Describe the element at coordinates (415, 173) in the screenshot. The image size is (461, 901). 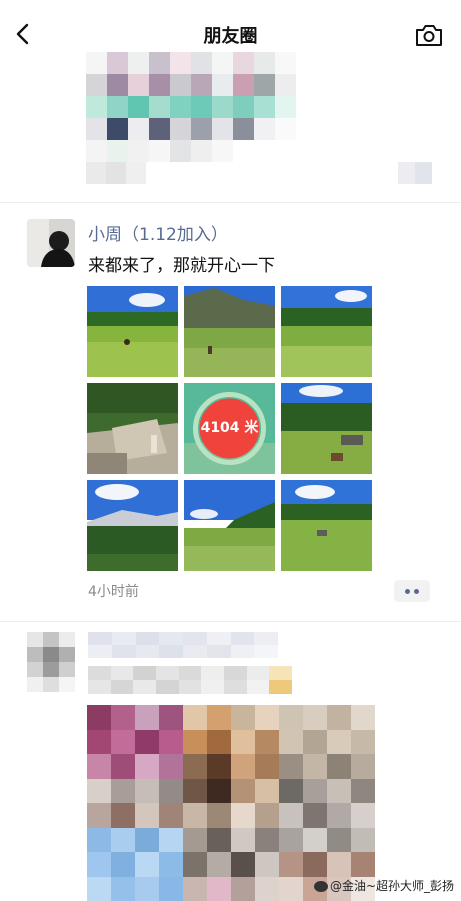
I see `blurred-previous-post-more` at that location.